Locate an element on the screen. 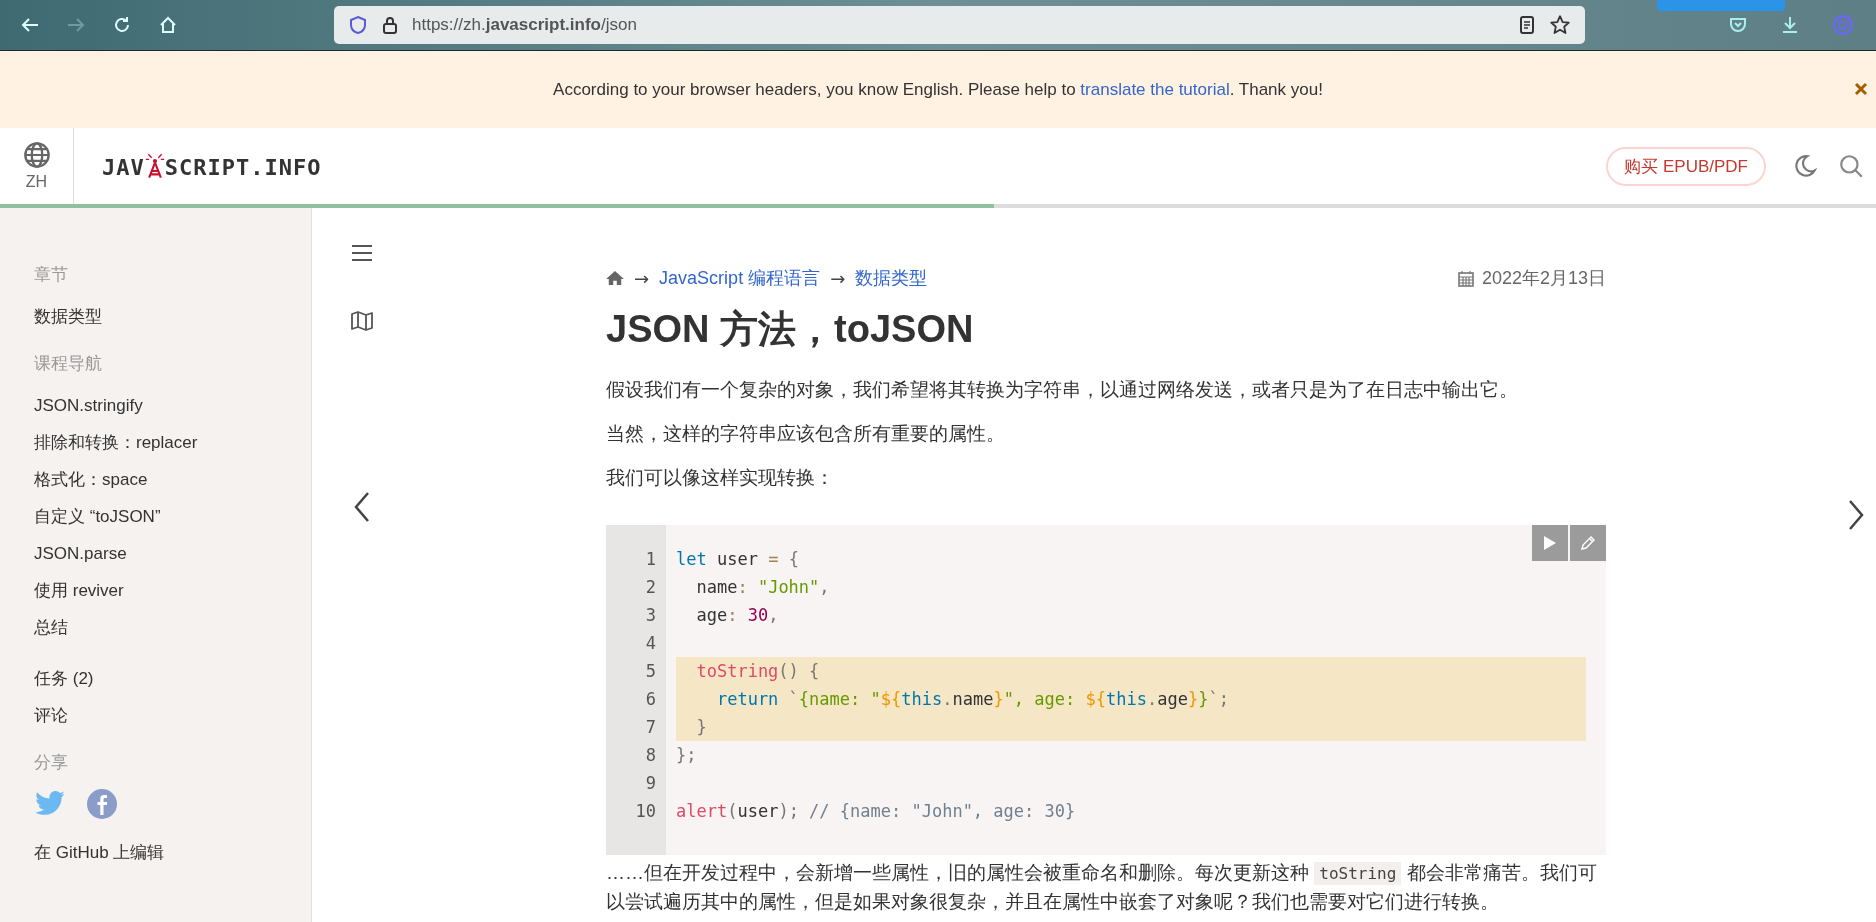  paragraph: 假设我们有一个复杂的对象，我们希望将其转换为字符串，以通过网络发送，或者只是为了在日志中输出它。 is located at coordinates (1062, 390).